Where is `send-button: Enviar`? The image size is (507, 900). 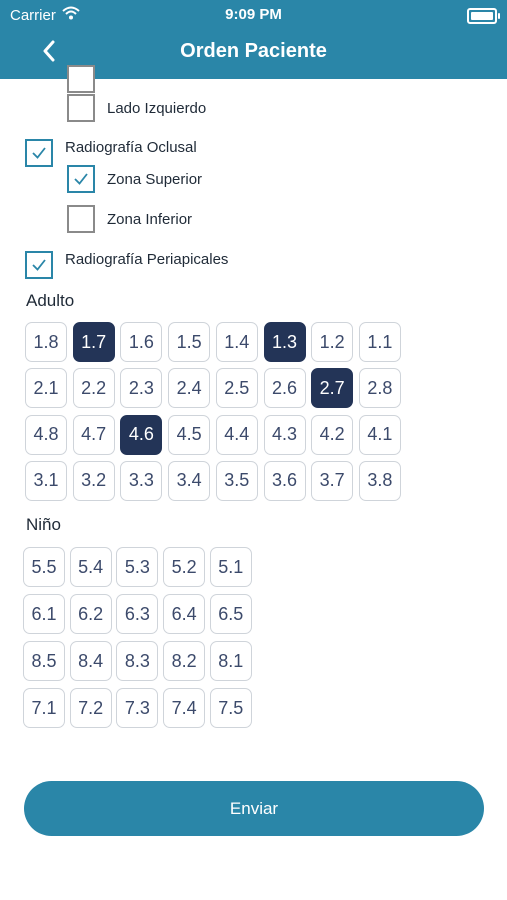 send-button: Enviar is located at coordinates (254, 808).